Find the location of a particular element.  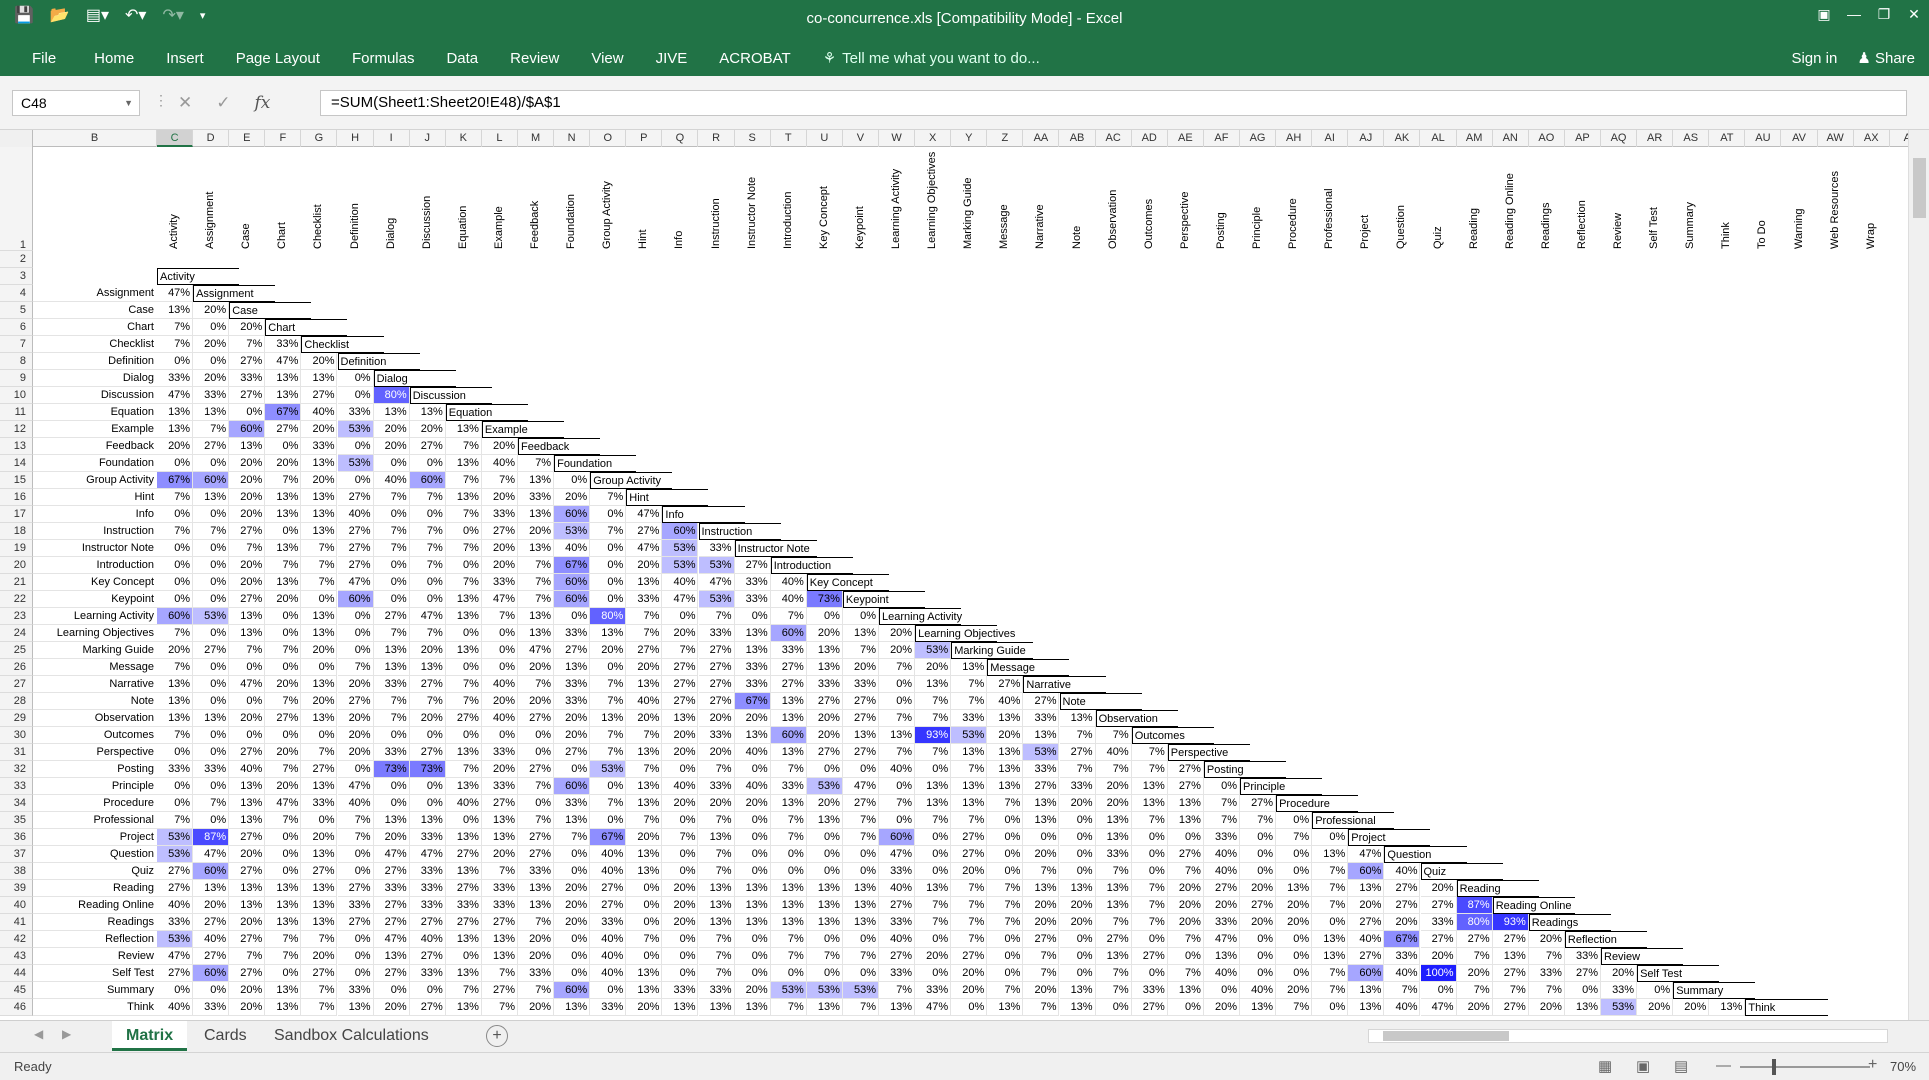

matrix-cell: 47% is located at coordinates (391, 854).